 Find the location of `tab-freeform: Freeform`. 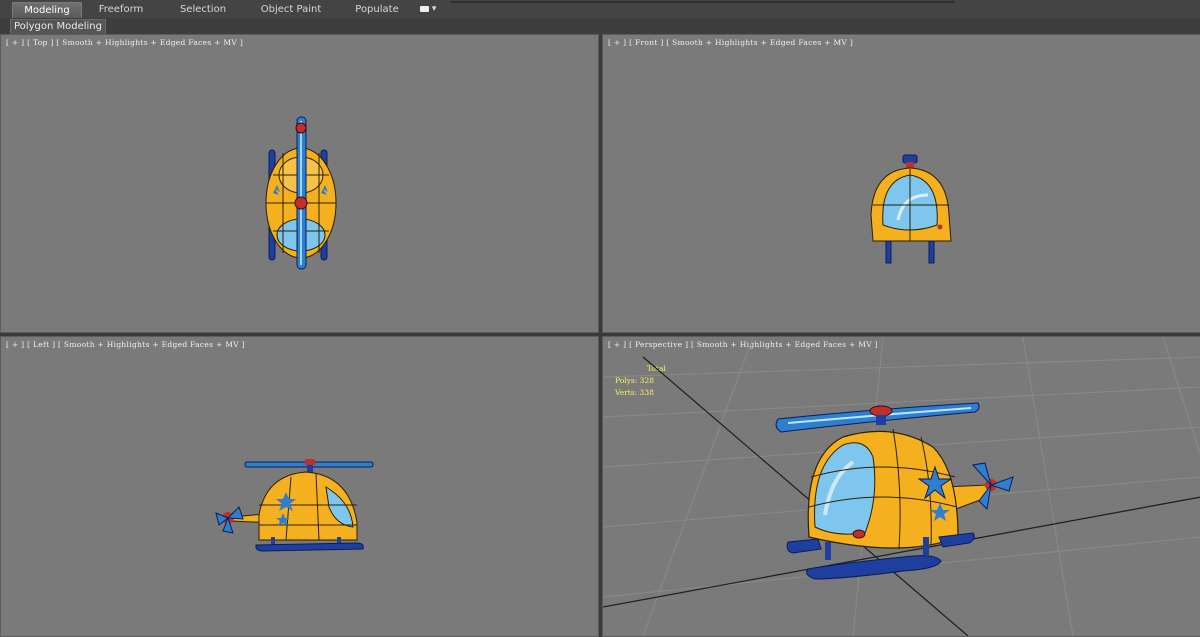

tab-freeform: Freeform is located at coordinates (121, 9).